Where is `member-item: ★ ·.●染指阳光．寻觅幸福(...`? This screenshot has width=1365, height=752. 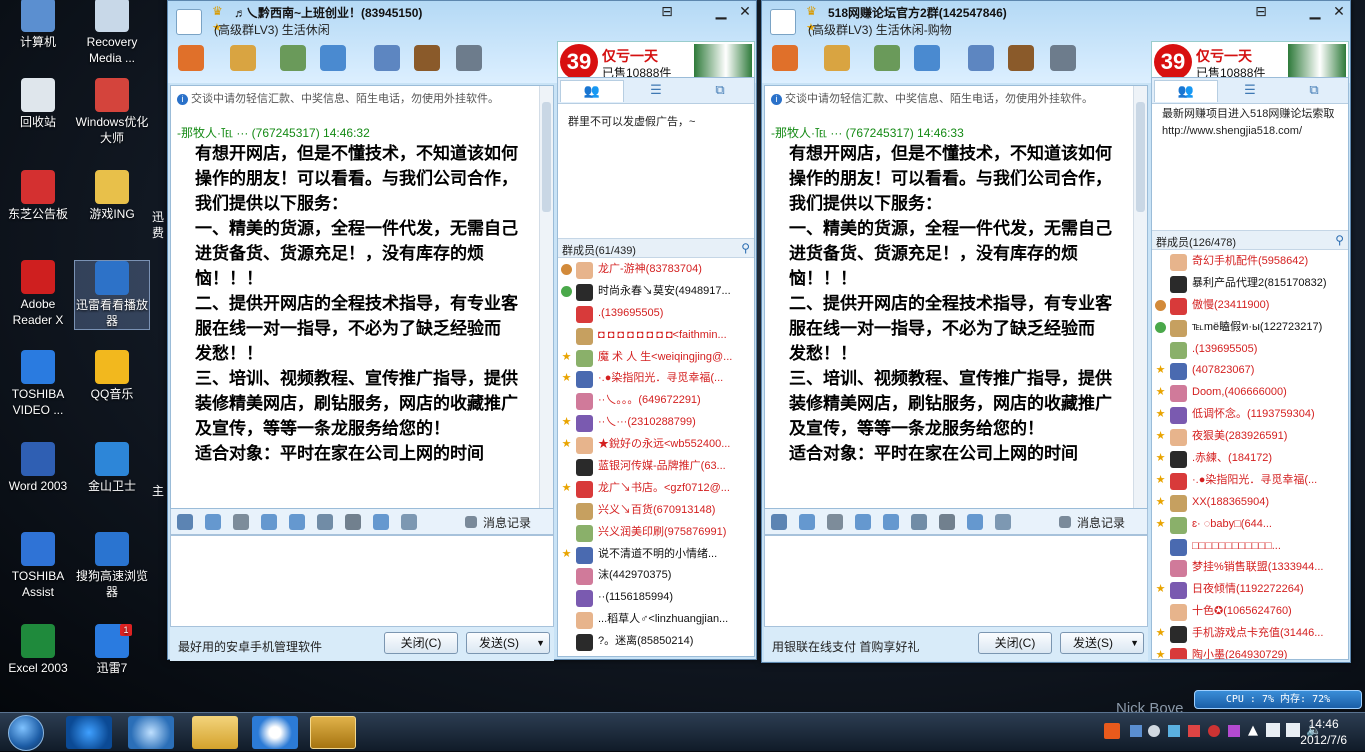
member-item: ★ ·.●染指阳光．寻觅幸福(... is located at coordinates (1250, 481).